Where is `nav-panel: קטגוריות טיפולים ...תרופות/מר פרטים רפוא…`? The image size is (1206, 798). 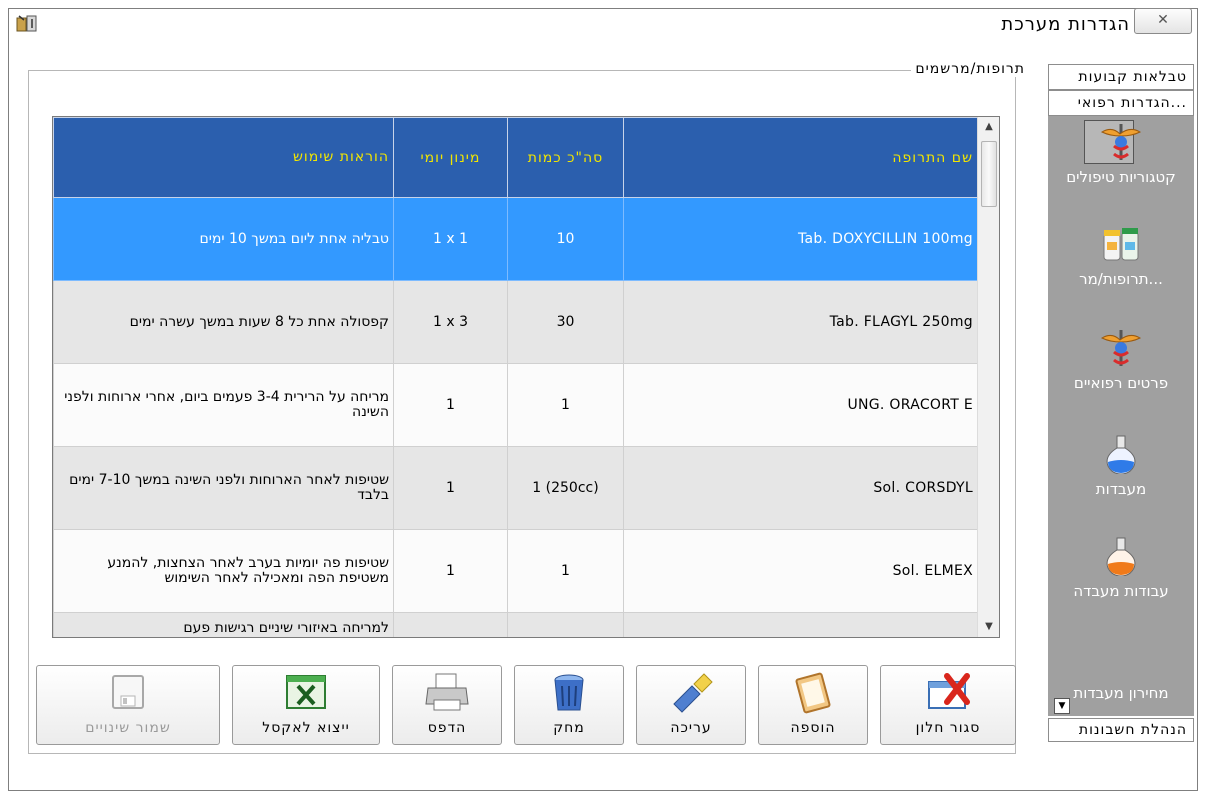
nav-panel: קטגוריות טיפולים ...תרופות/מר פרטים רפוא… is located at coordinates (1121, 416).